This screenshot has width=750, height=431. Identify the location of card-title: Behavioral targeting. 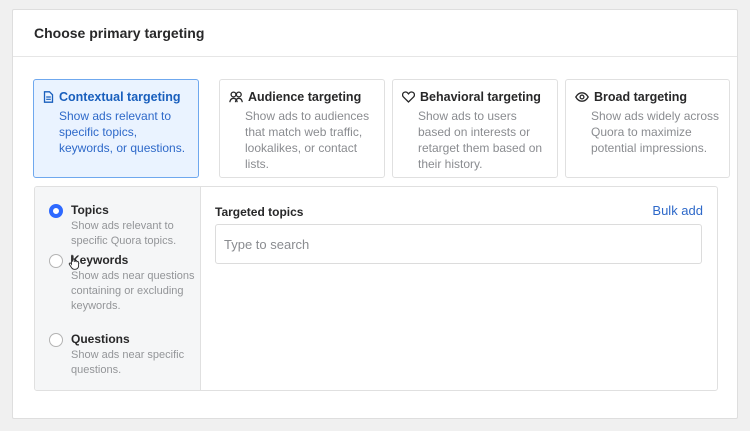
(480, 97).